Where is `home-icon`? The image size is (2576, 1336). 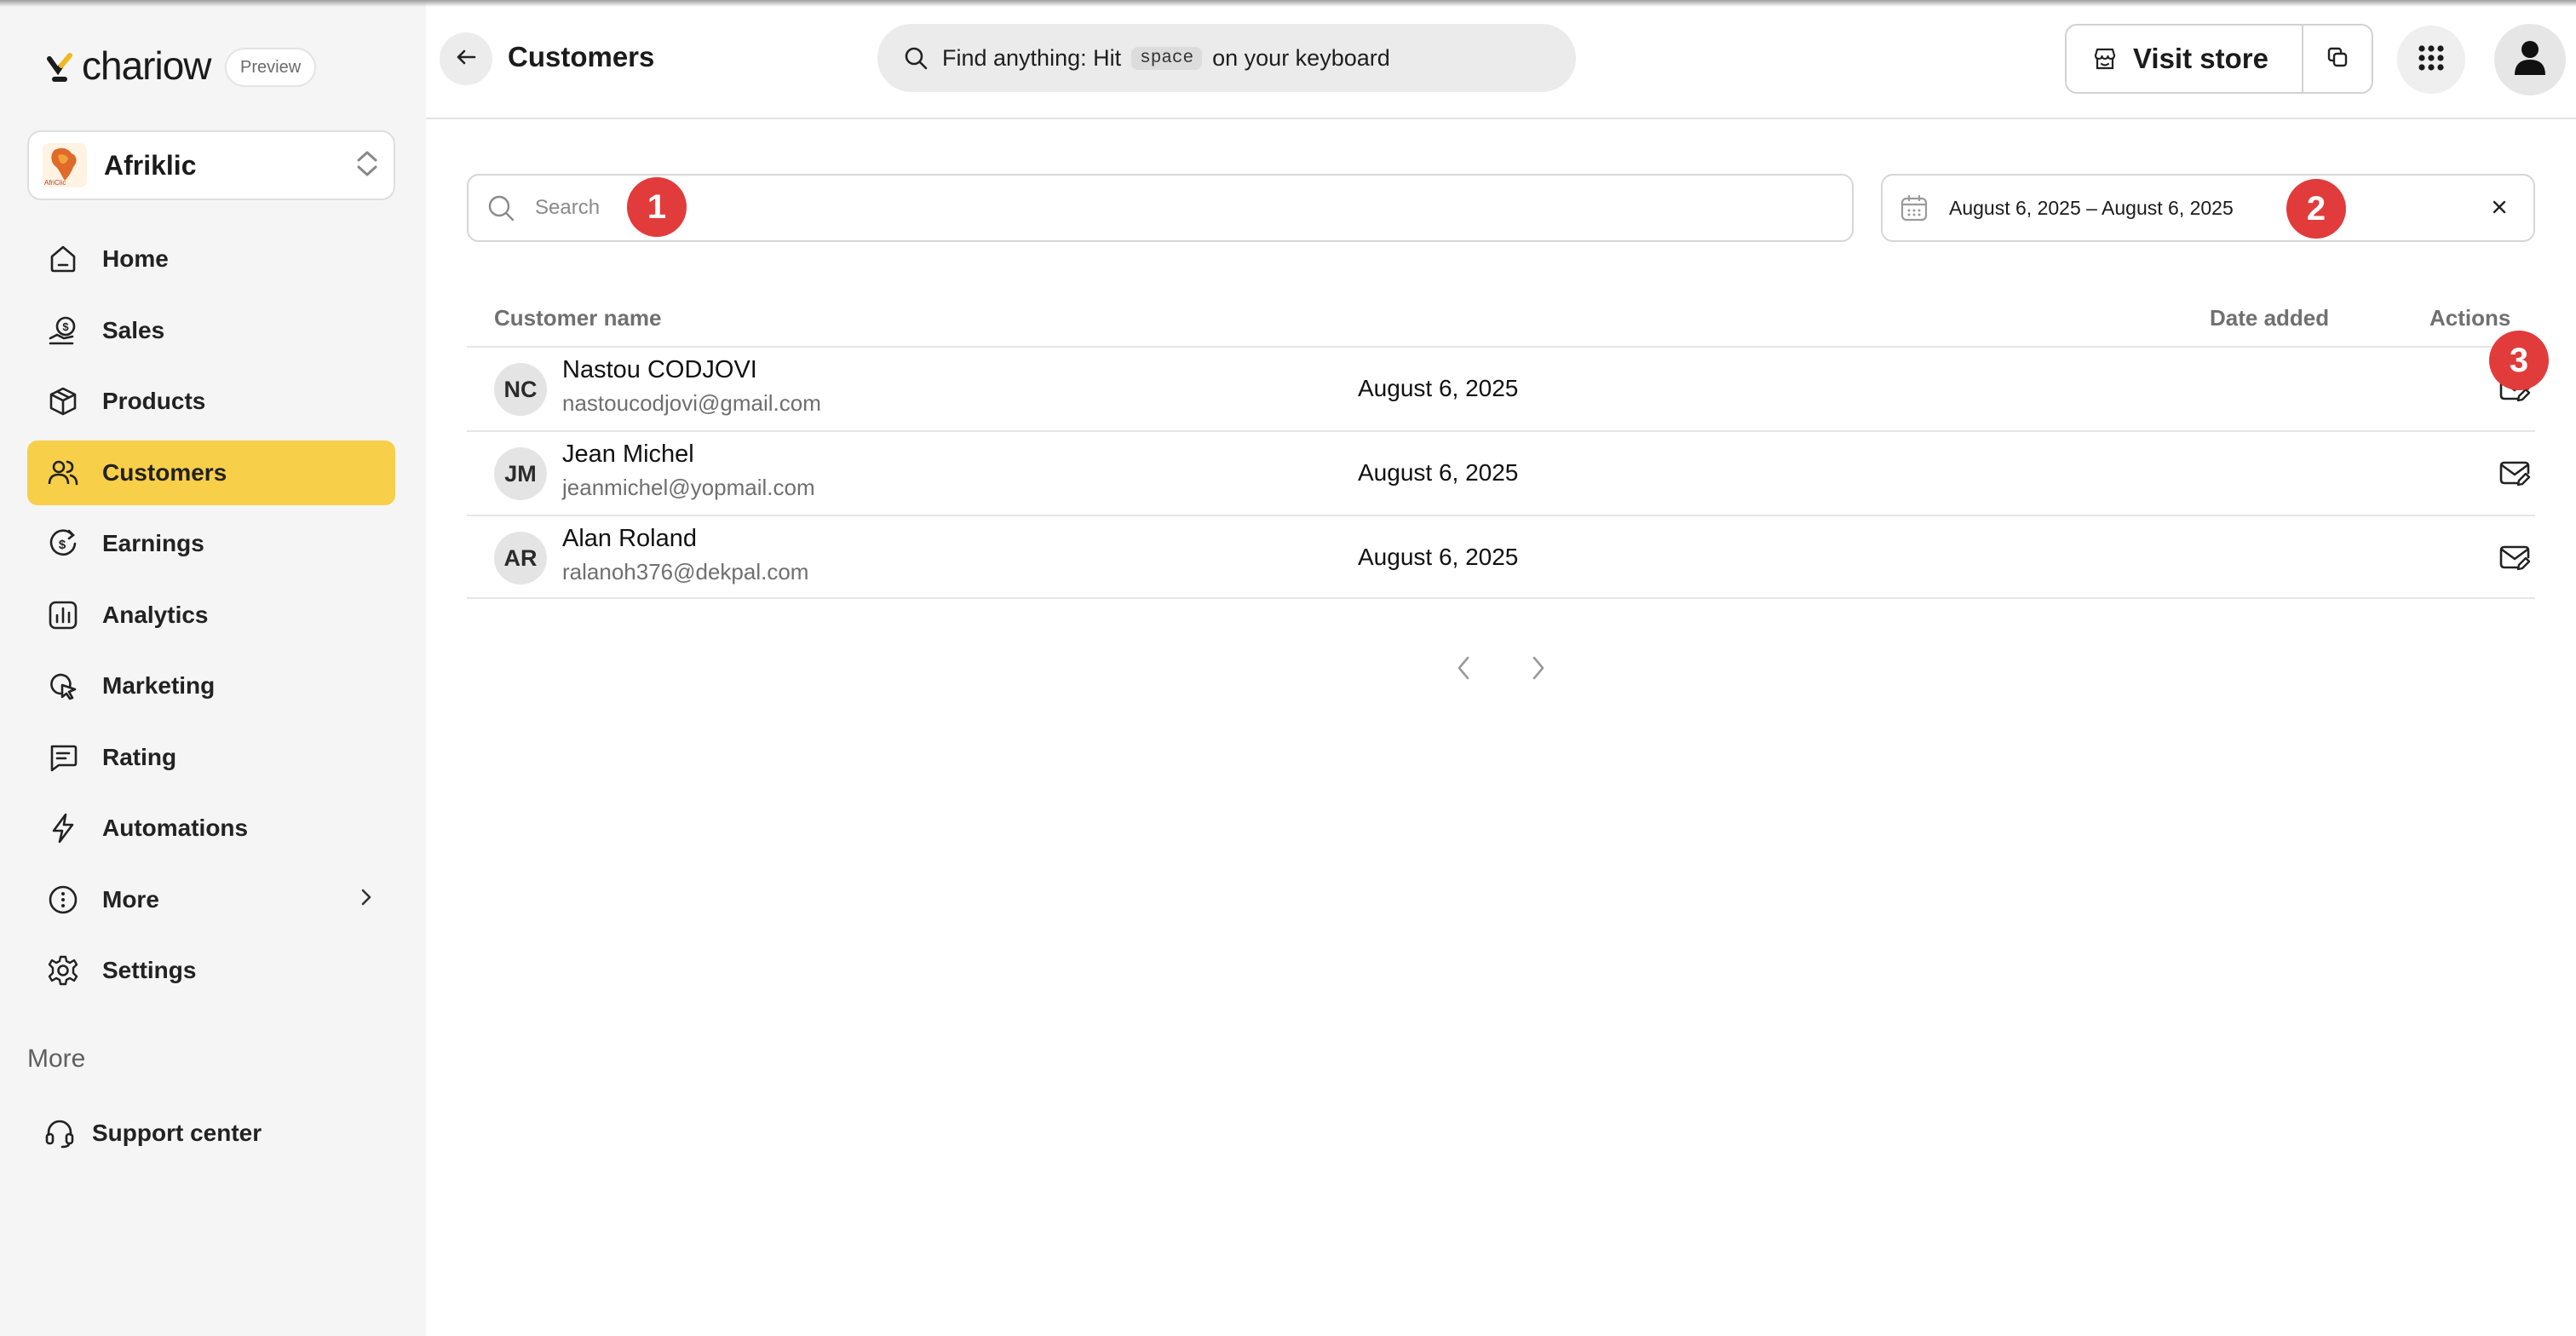
home-icon is located at coordinates (63, 259).